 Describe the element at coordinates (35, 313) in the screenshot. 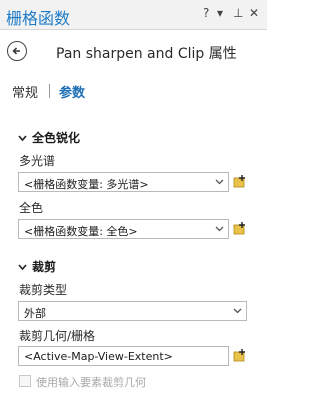

I see `clip-type-value: 外部` at that location.